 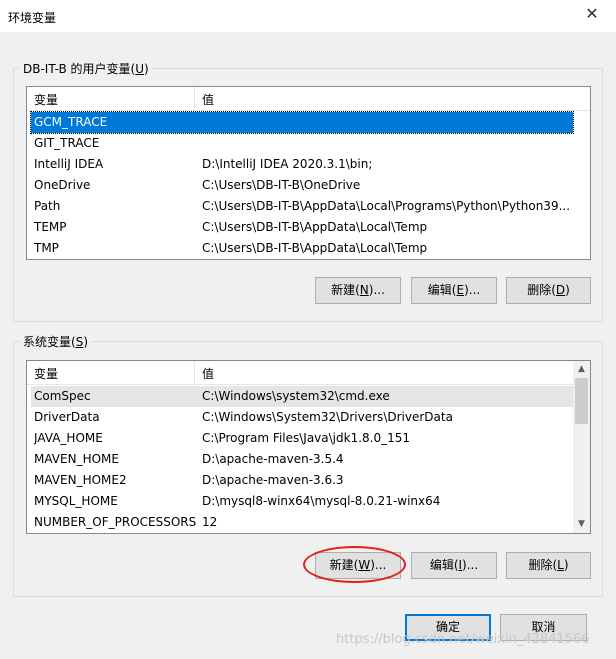 I want to click on system-variables-label: 系统变量(S), so click(x=55, y=342).